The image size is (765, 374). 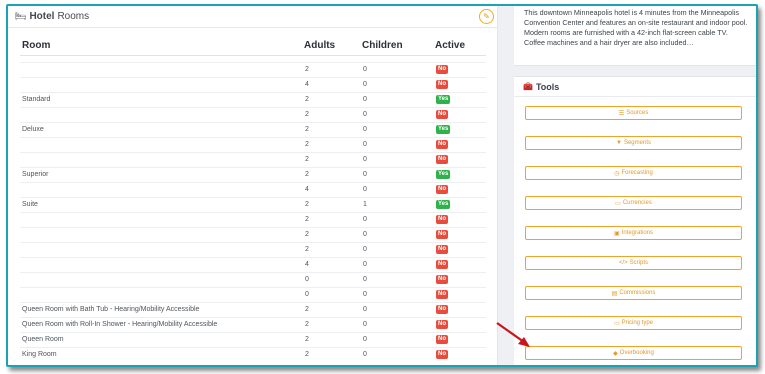 I want to click on table-row: Superior 2 0 Yes, so click(x=253, y=174).